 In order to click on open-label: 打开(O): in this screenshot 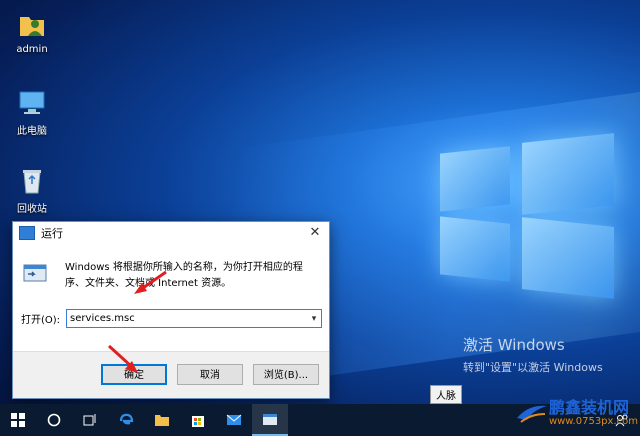, I will do `click(41, 320)`.